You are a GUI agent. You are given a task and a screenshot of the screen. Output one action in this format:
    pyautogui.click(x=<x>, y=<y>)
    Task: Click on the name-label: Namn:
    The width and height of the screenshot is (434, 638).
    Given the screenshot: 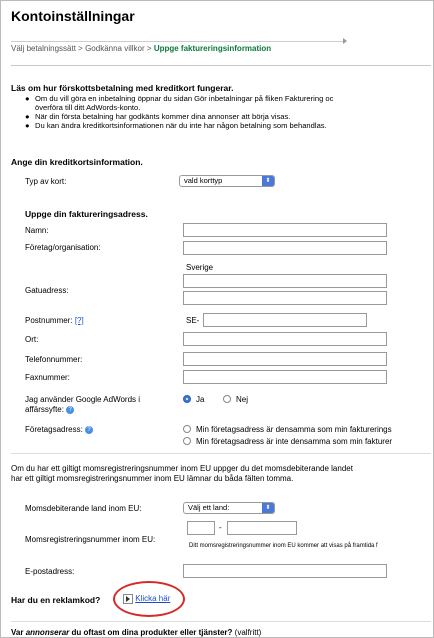 What is the action you would take?
    pyautogui.click(x=37, y=230)
    